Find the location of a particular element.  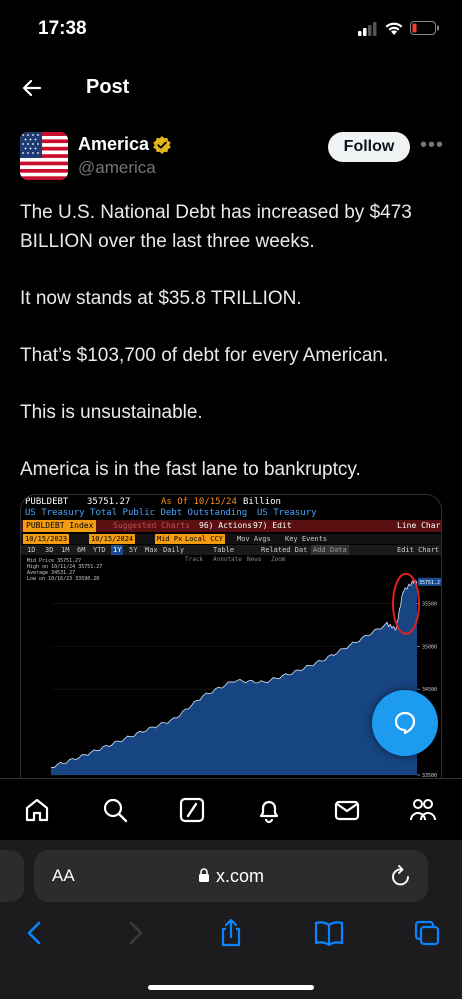

chevron-left-icon is located at coordinates (34, 933).